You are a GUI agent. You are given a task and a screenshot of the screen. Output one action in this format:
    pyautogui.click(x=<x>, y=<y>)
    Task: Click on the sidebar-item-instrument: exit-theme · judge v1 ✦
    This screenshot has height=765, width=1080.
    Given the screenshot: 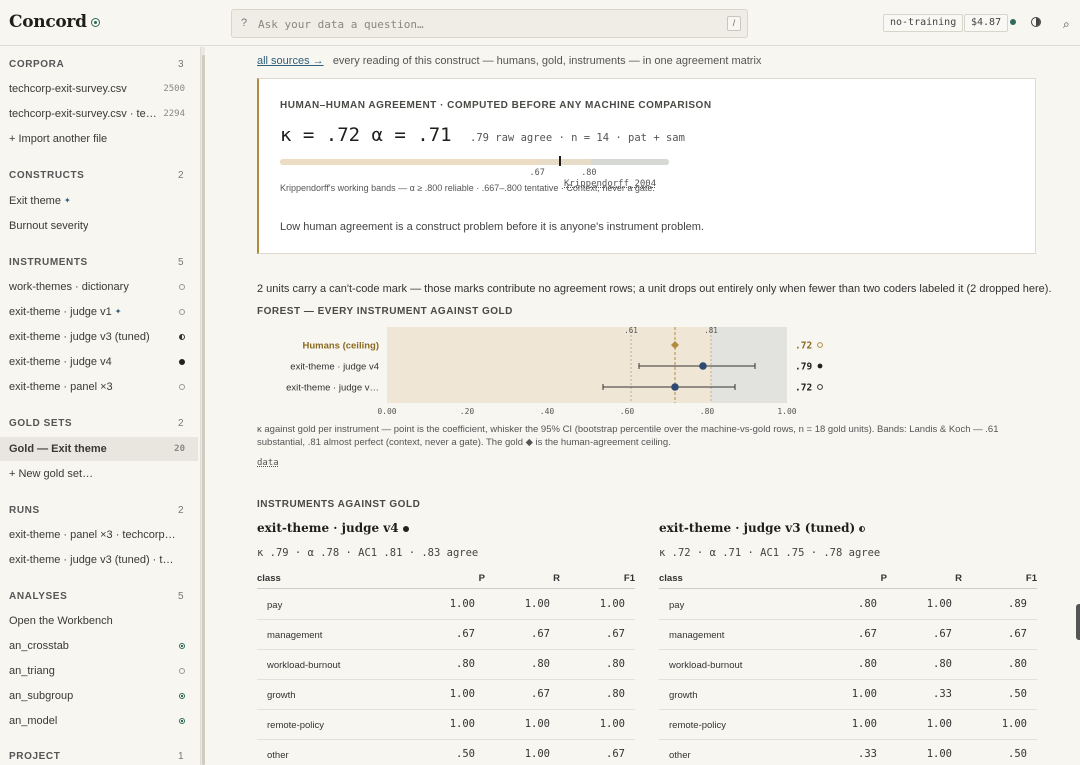 What is the action you would take?
    pyautogui.click(x=99, y=312)
    